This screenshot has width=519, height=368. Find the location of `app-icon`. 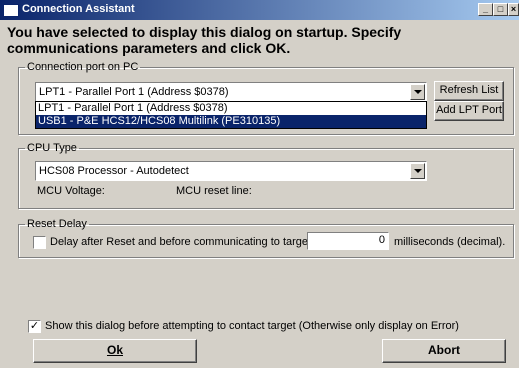

app-icon is located at coordinates (11, 10).